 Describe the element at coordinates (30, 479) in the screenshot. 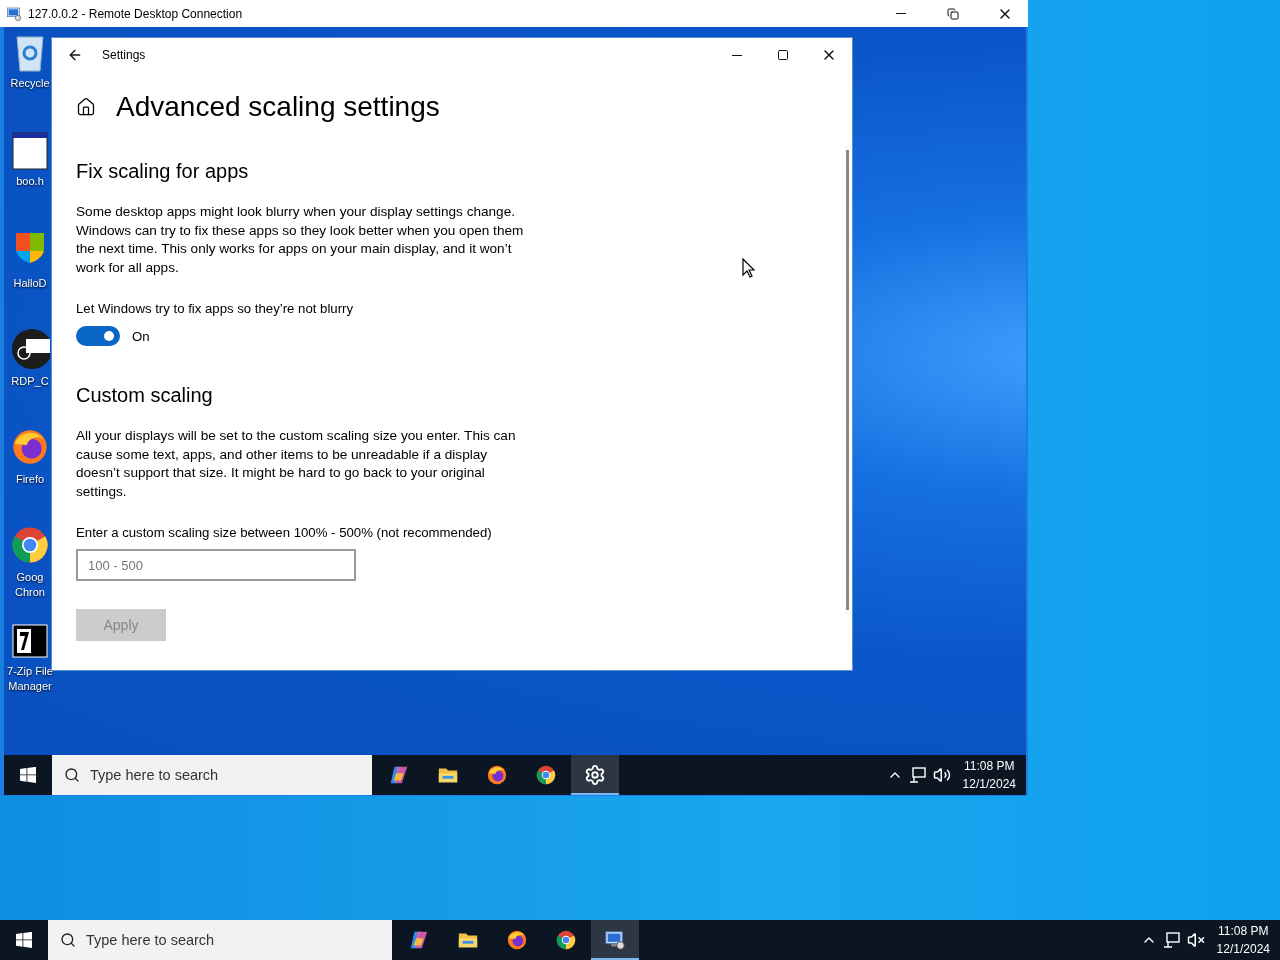

I see `desktop-icon-label: Firefo` at that location.